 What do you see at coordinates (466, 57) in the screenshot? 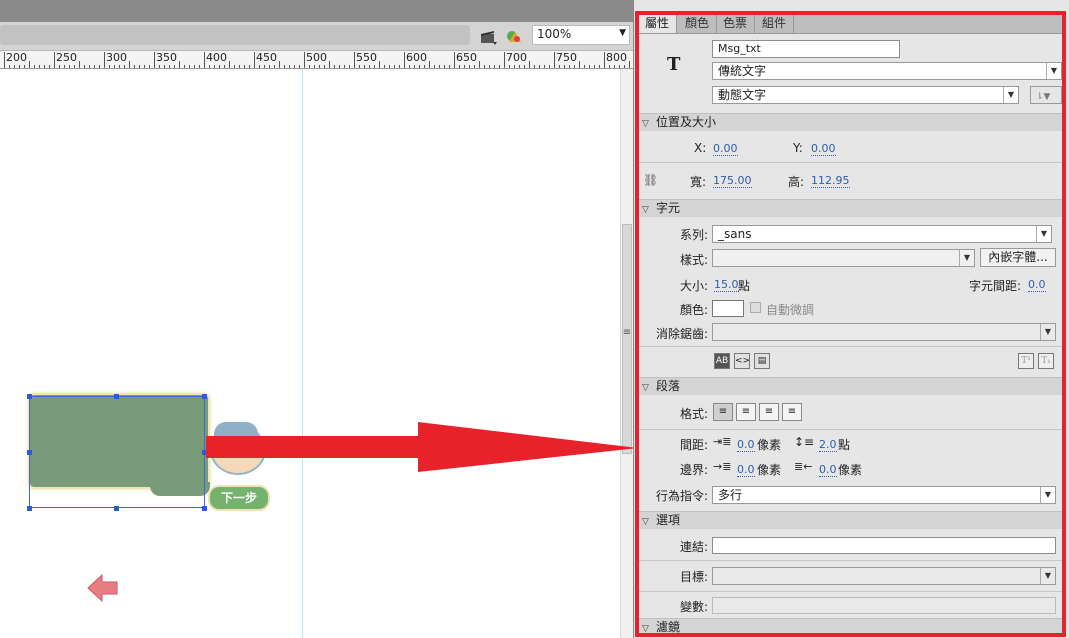
I see `ruler-label: 650` at bounding box center [466, 57].